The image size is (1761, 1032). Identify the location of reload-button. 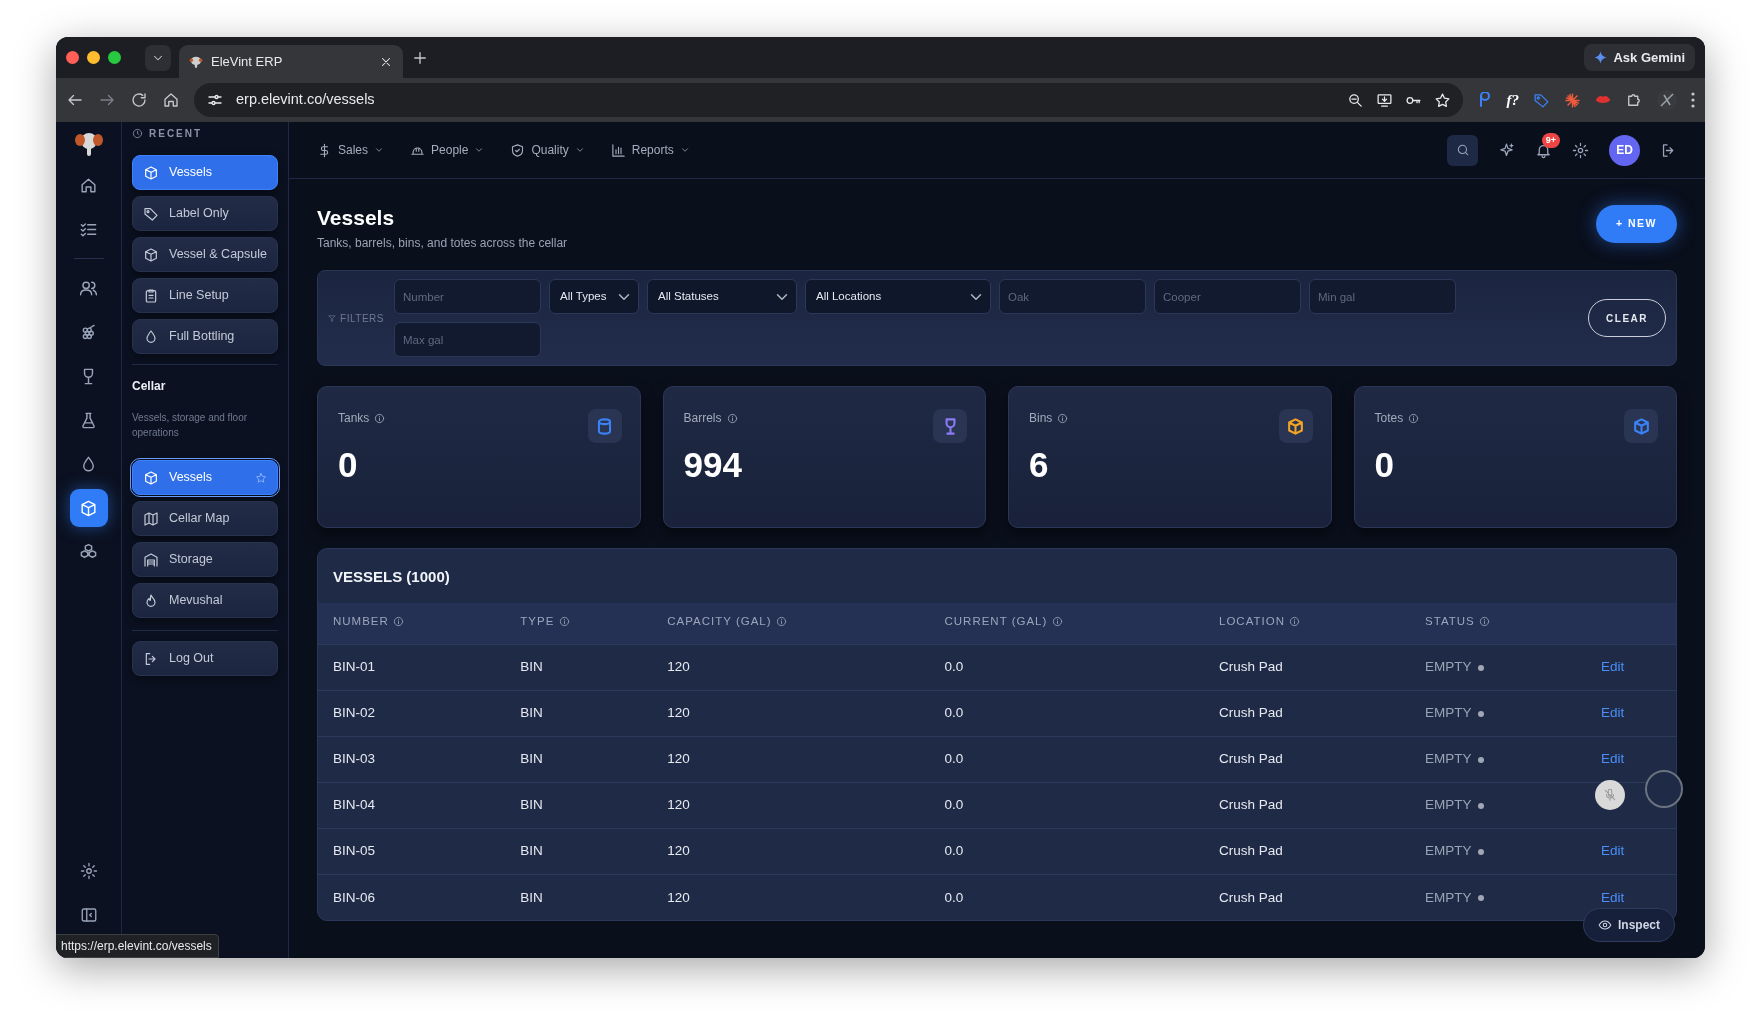
(139, 100).